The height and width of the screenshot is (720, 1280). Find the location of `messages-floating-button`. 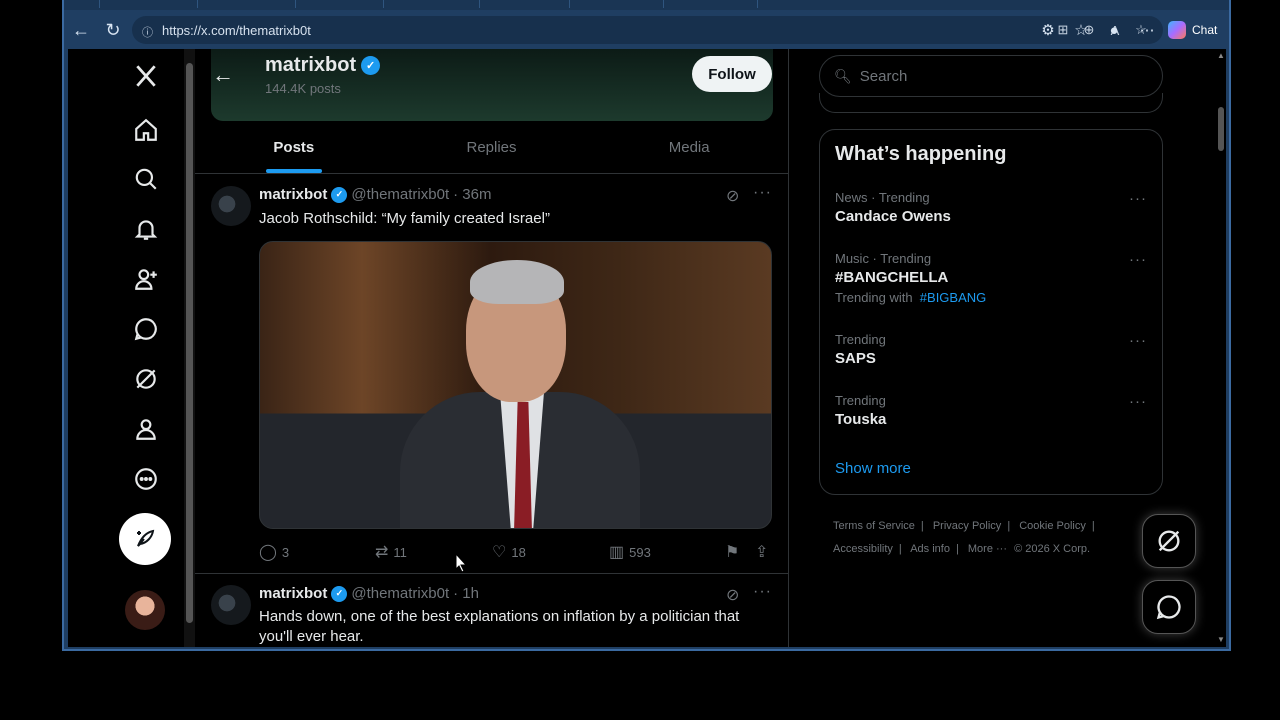

messages-floating-button is located at coordinates (1169, 607).